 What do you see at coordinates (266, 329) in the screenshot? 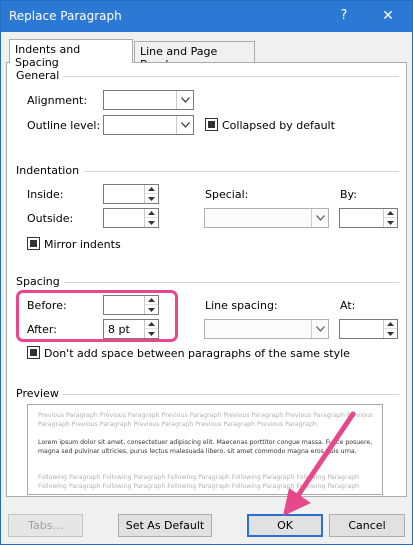
I see `line-spacing-select` at bounding box center [266, 329].